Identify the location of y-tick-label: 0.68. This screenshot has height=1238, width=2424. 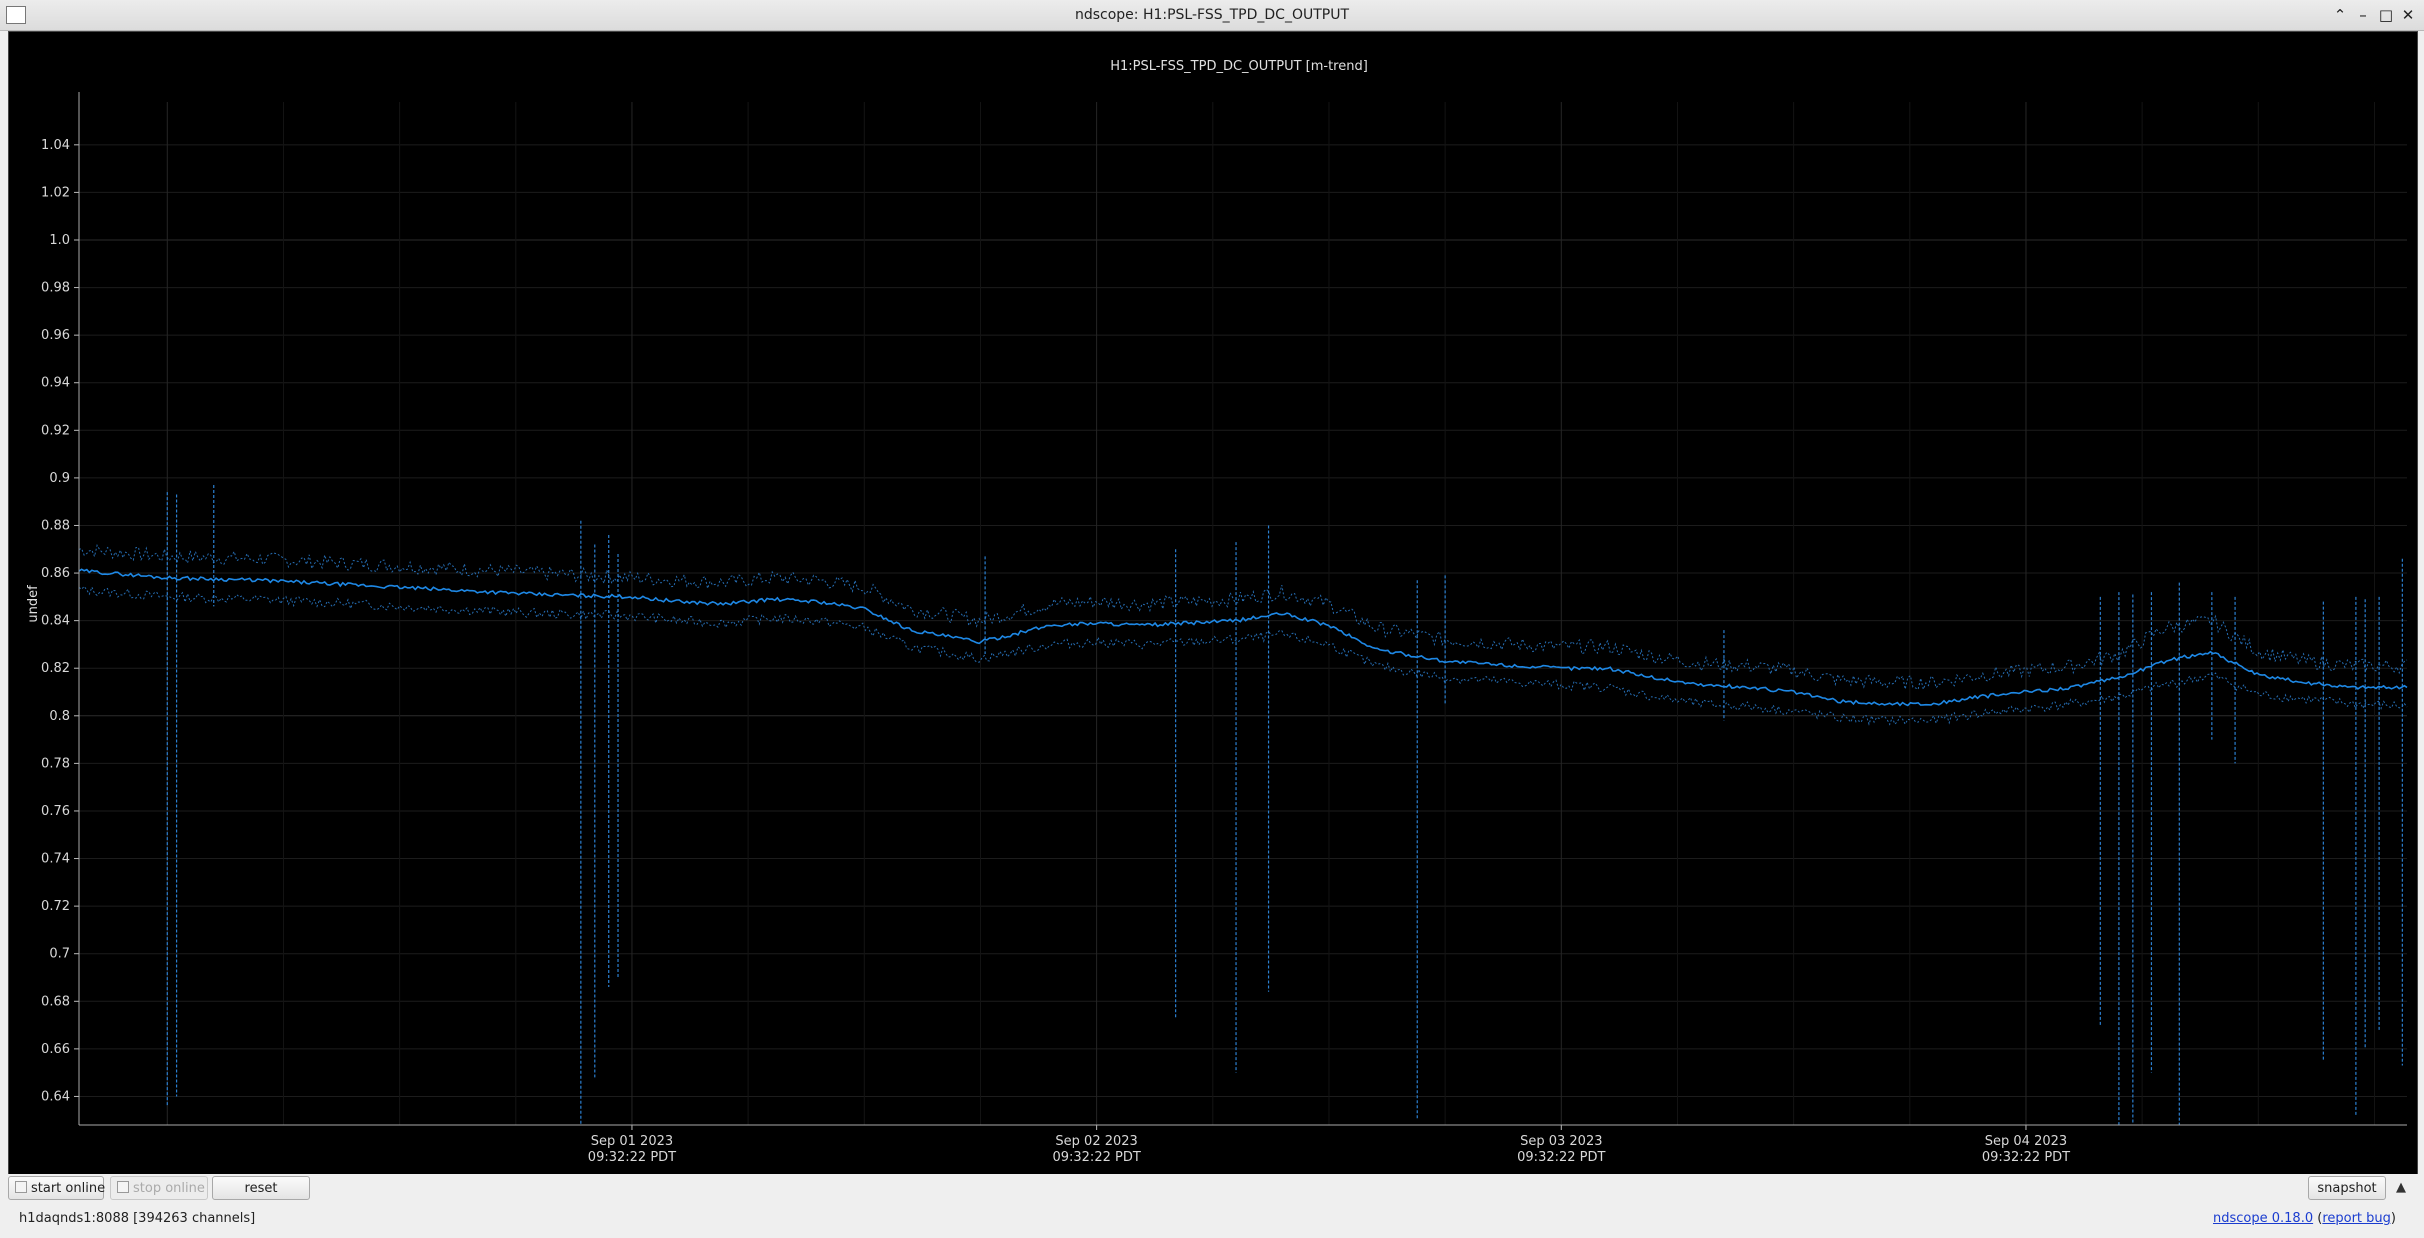
(55, 1001).